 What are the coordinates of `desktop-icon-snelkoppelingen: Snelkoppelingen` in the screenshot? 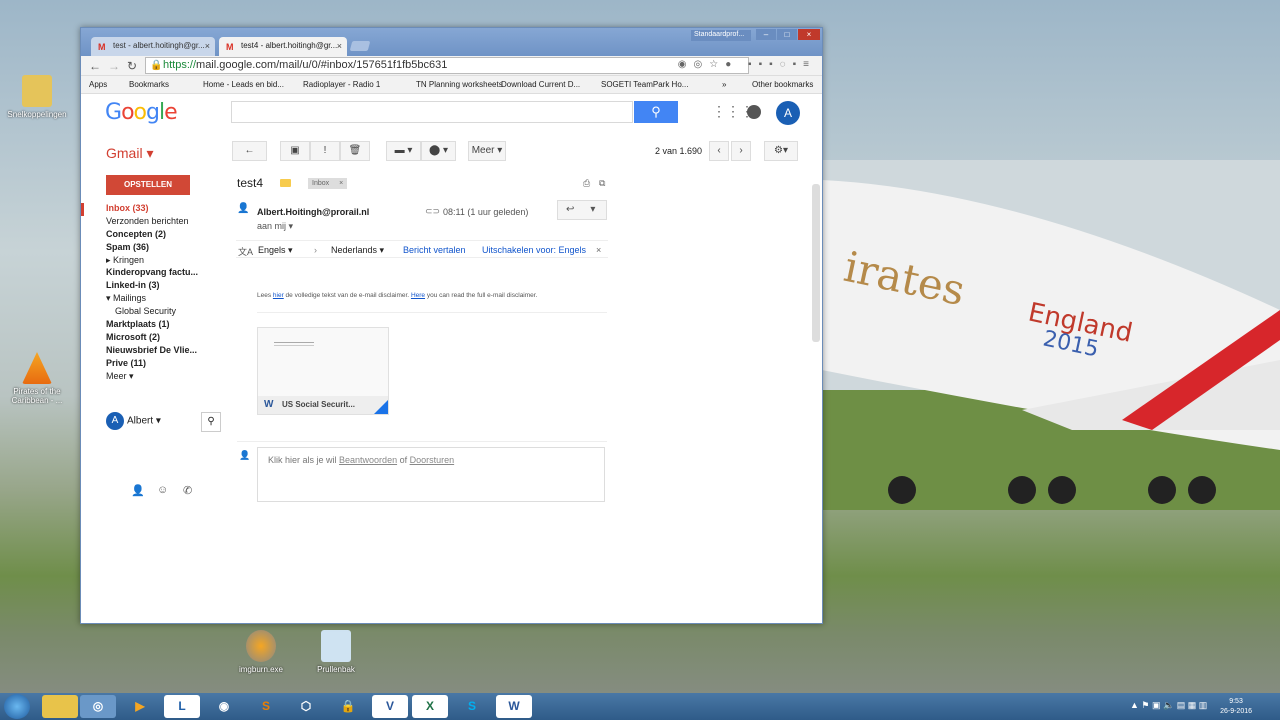 It's located at (37, 97).